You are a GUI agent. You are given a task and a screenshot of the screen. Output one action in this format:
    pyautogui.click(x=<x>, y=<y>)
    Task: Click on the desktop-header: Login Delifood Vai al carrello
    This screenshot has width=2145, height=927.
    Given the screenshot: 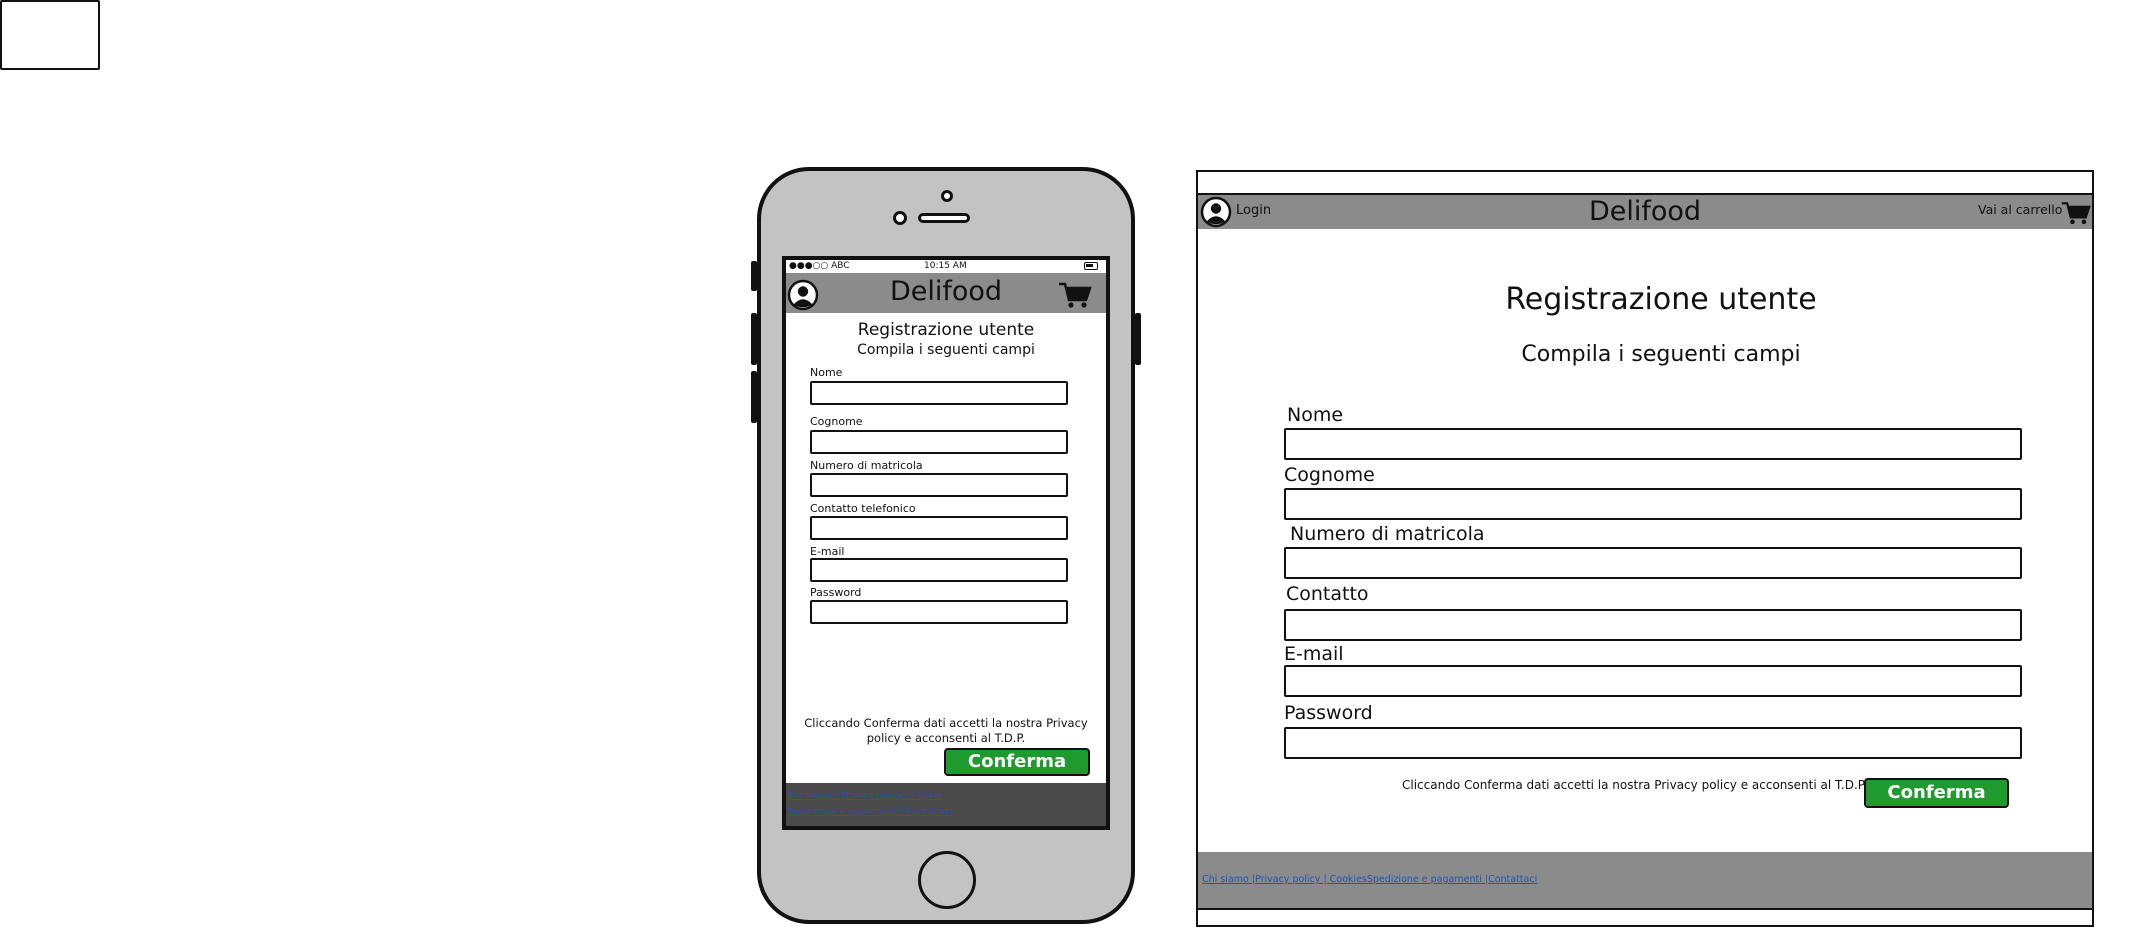 What is the action you would take?
    pyautogui.click(x=1645, y=212)
    